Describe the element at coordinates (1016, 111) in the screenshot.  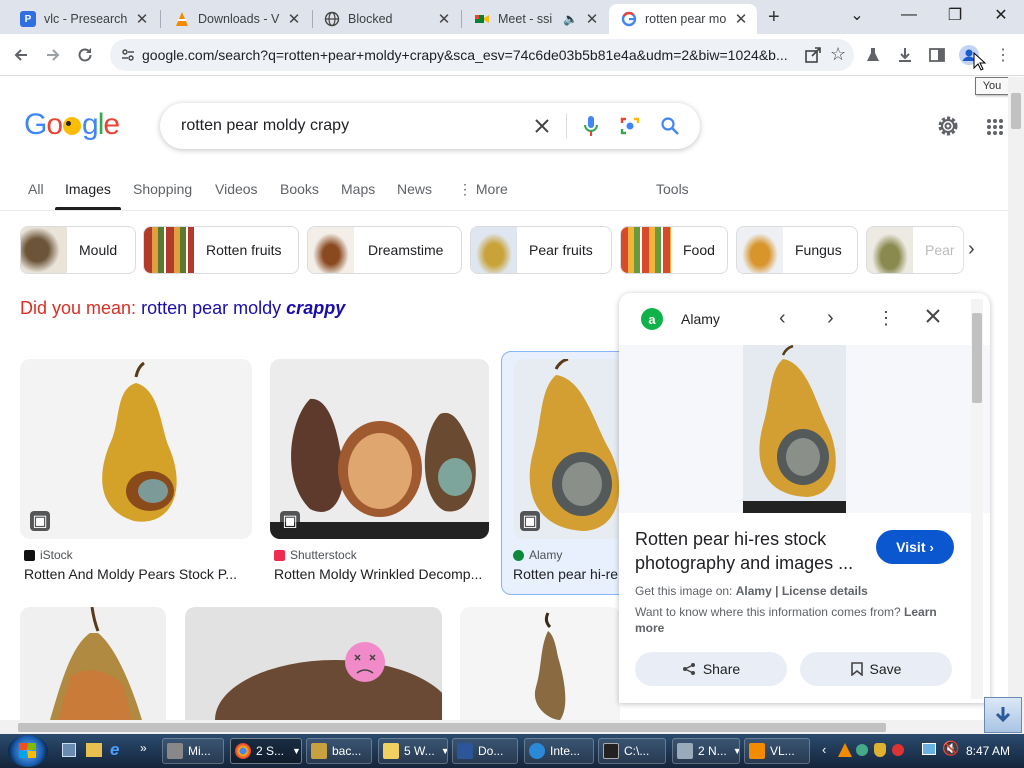
I see `page-scroll-thumb` at that location.